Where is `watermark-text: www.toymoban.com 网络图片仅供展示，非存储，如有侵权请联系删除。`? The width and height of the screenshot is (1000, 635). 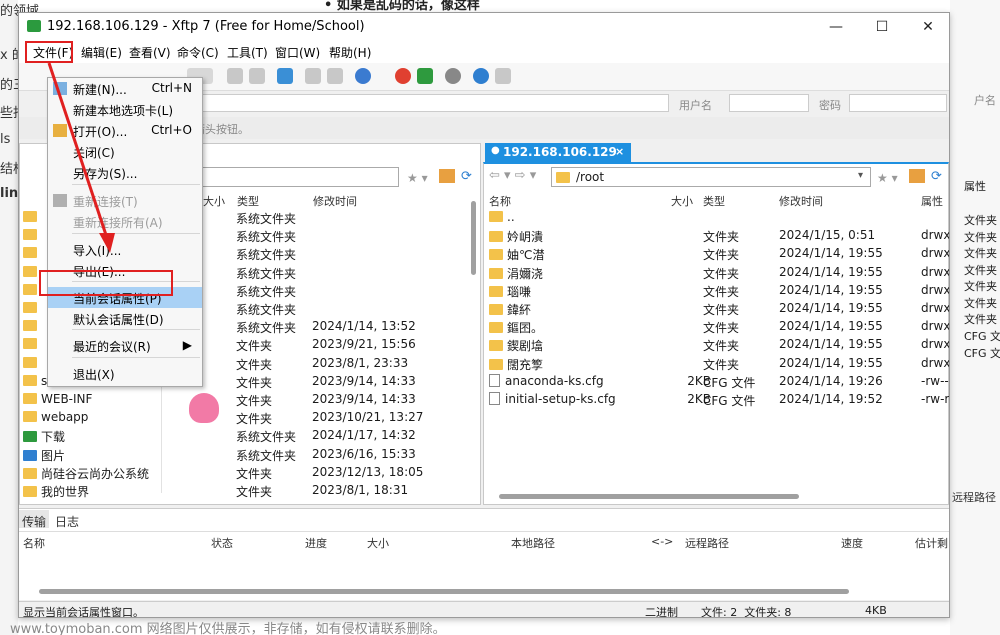 watermark-text: www.toymoban.com 网络图片仅供展示，非存储，如有侵权请联系删除。 is located at coordinates (228, 628).